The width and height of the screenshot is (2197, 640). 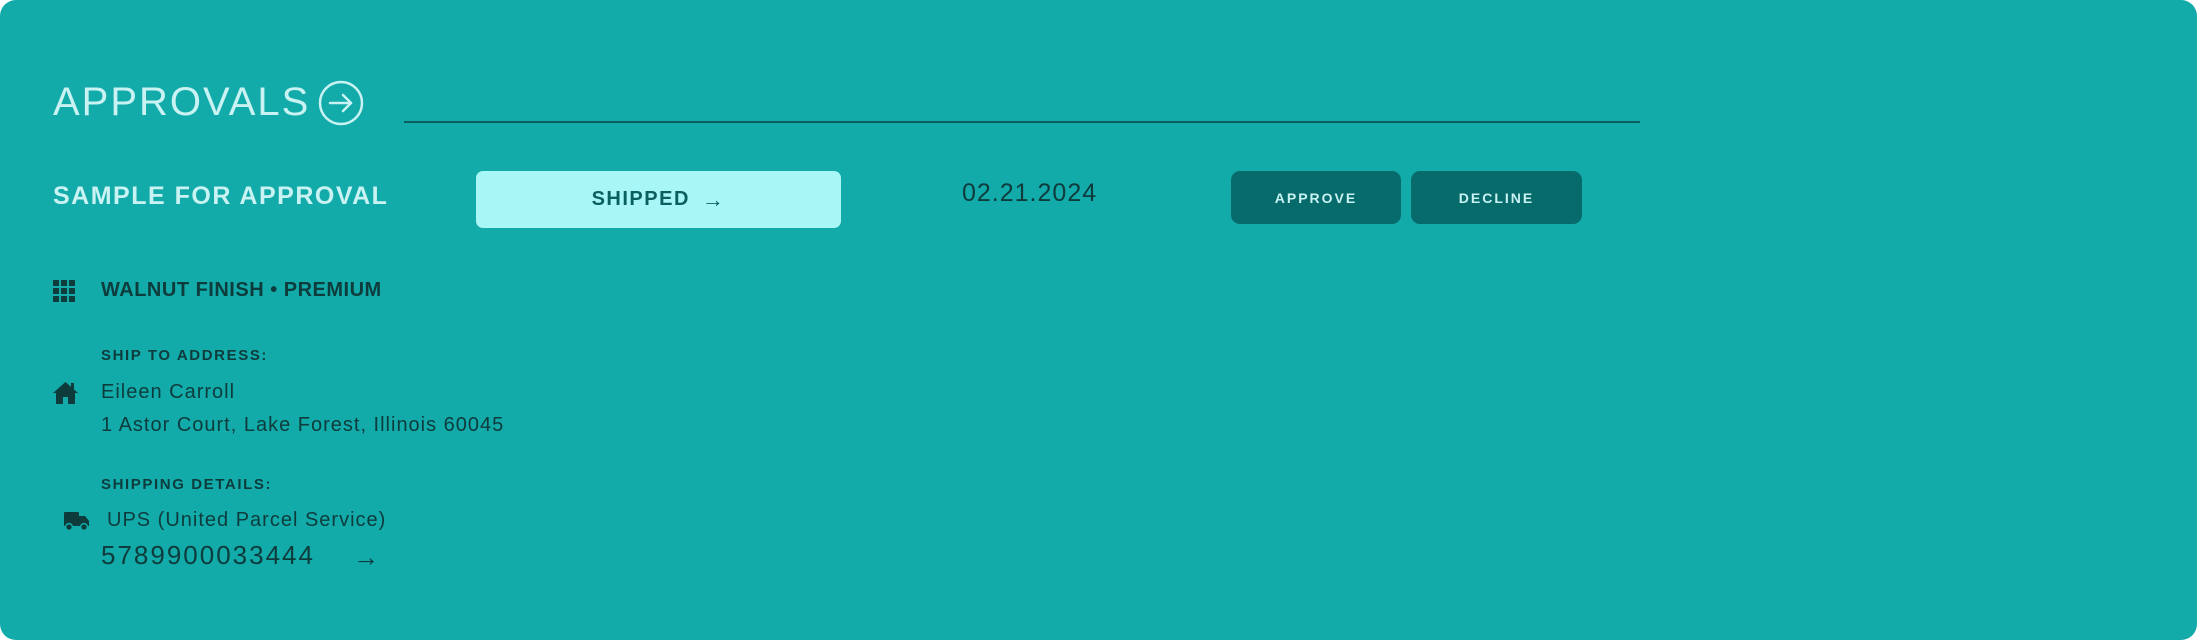 I want to click on grid-icon, so click(x=64, y=291).